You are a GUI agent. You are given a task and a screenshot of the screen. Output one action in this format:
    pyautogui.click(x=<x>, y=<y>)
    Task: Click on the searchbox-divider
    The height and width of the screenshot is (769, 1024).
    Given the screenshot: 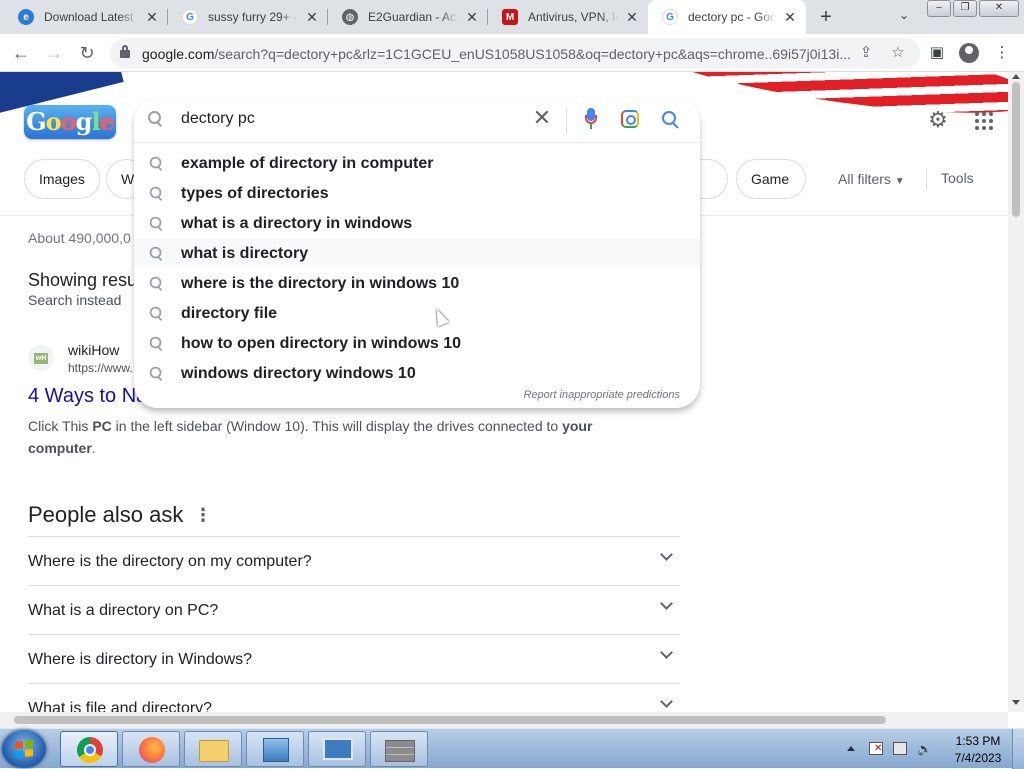 What is the action you would take?
    pyautogui.click(x=566, y=121)
    